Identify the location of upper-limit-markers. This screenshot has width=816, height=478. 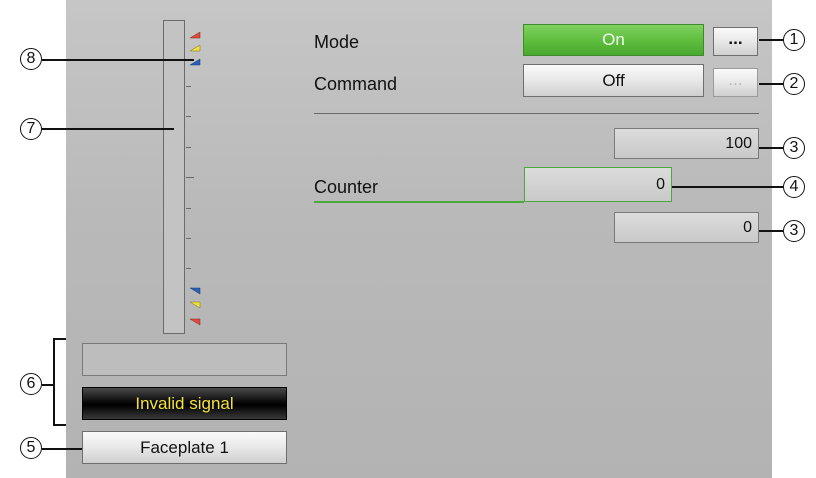
(195, 48).